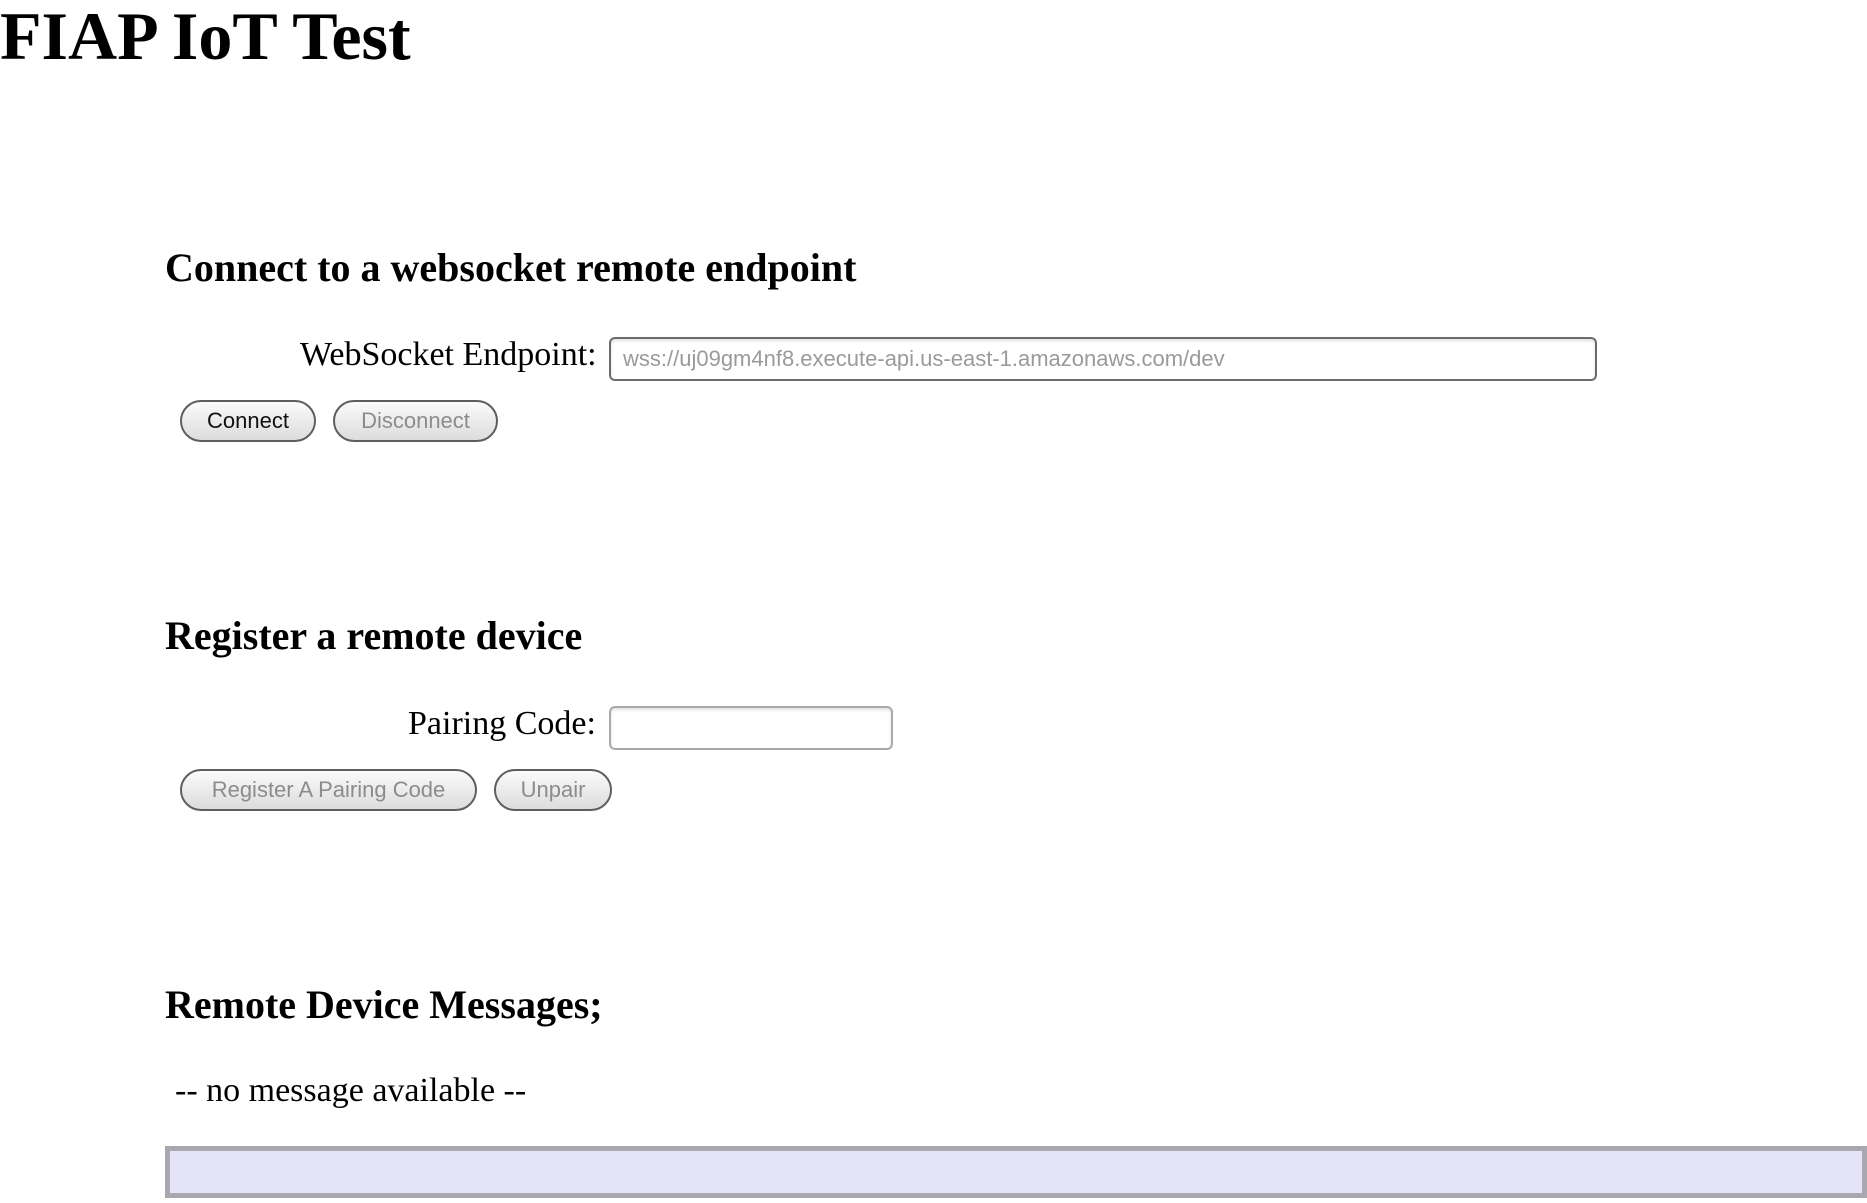  I want to click on unpair-button: Unpair, so click(553, 790).